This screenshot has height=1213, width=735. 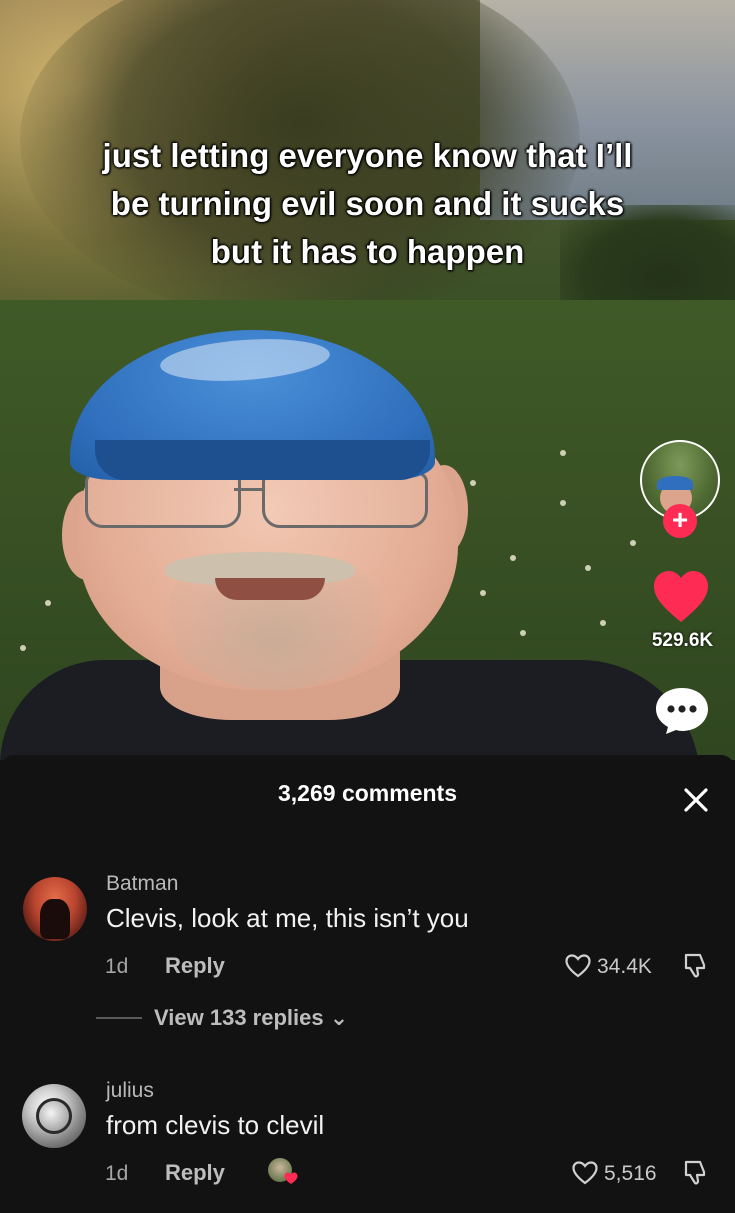 What do you see at coordinates (249, 489) in the screenshot?
I see `glasses-bridge` at bounding box center [249, 489].